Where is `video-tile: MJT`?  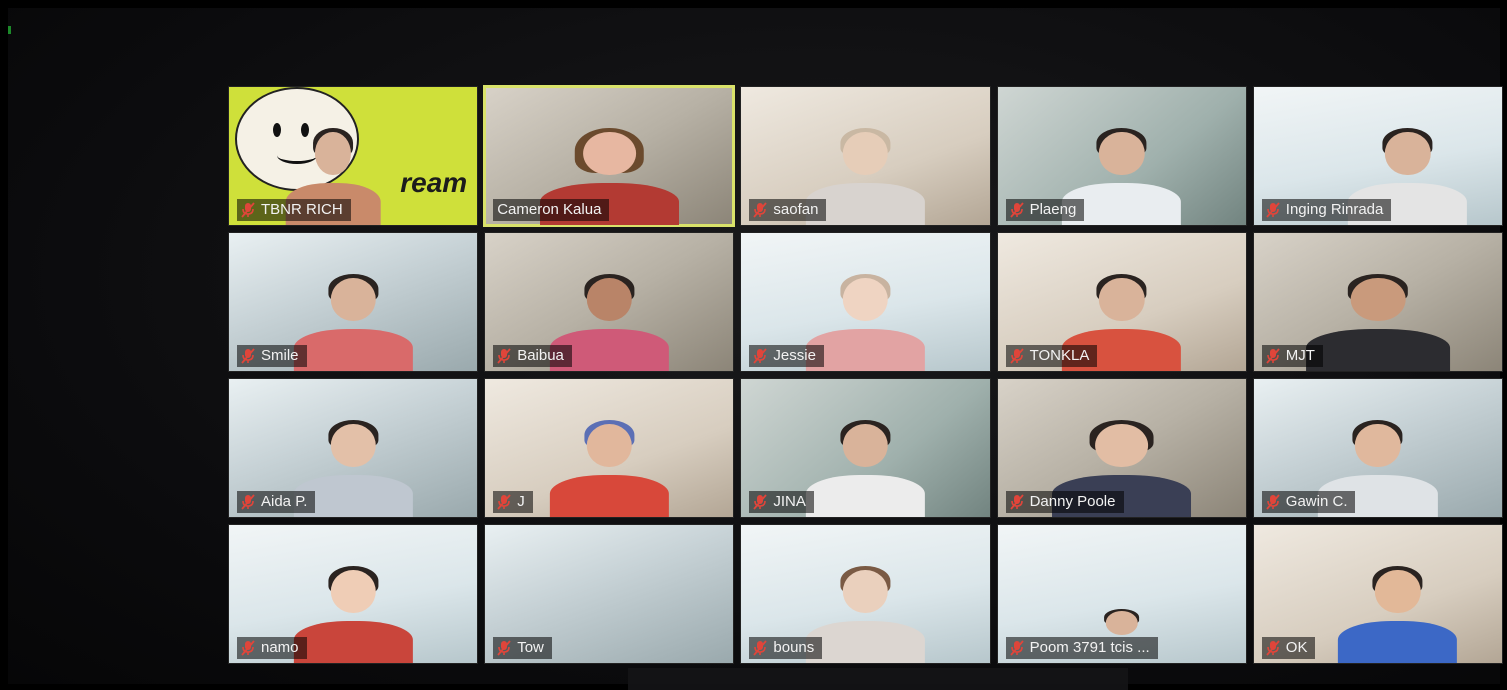 video-tile: MJT is located at coordinates (1377, 302).